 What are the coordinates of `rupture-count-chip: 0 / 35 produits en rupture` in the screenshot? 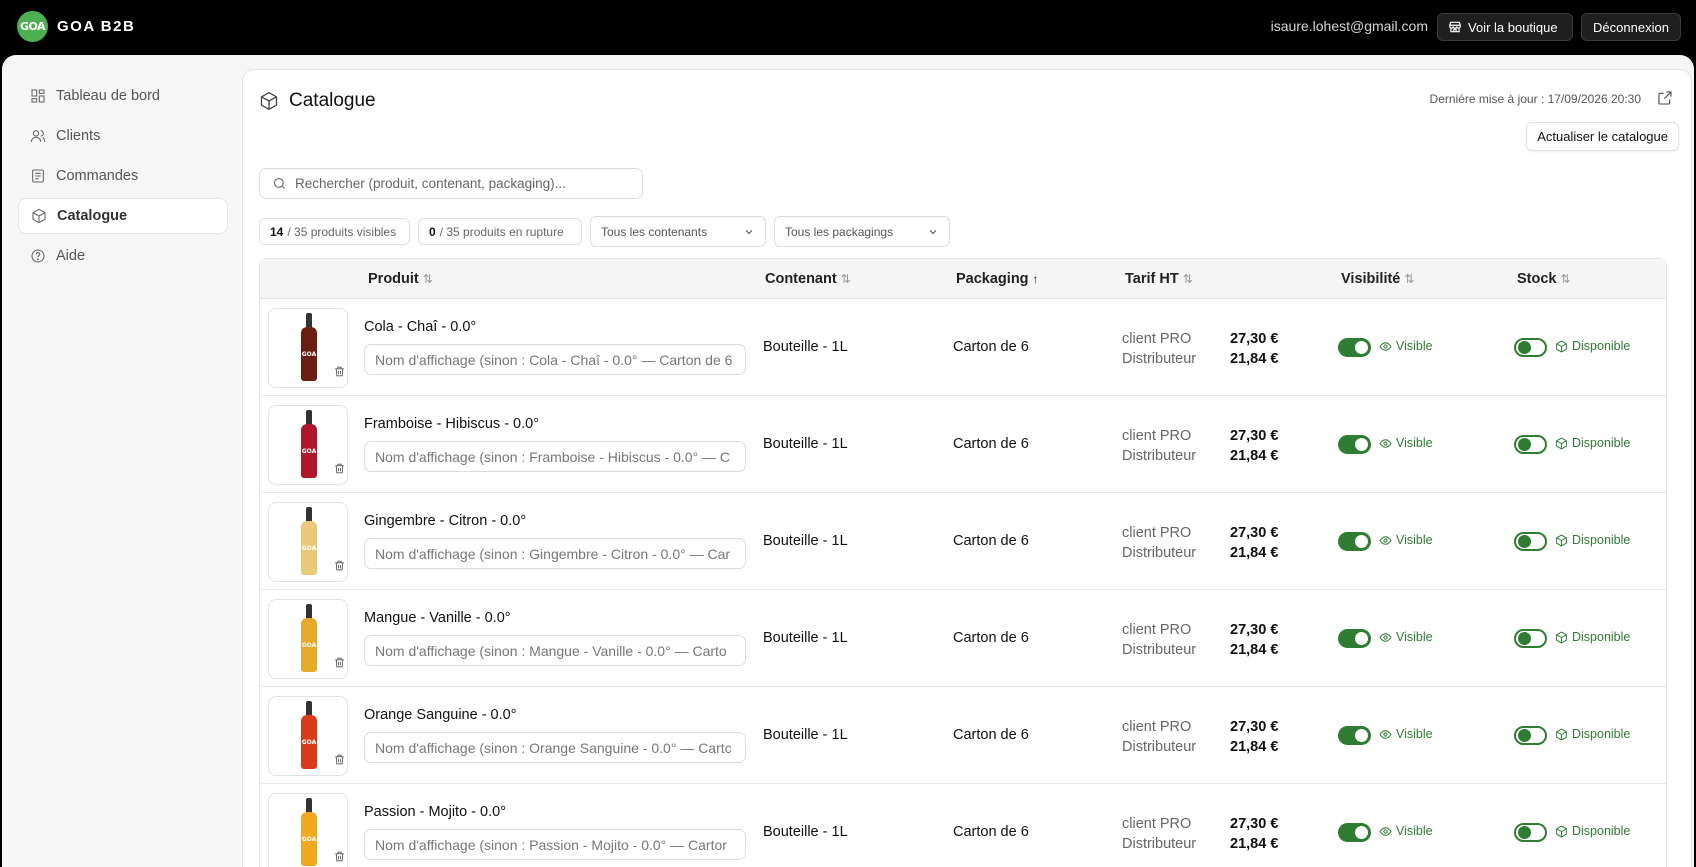 It's located at (500, 231).